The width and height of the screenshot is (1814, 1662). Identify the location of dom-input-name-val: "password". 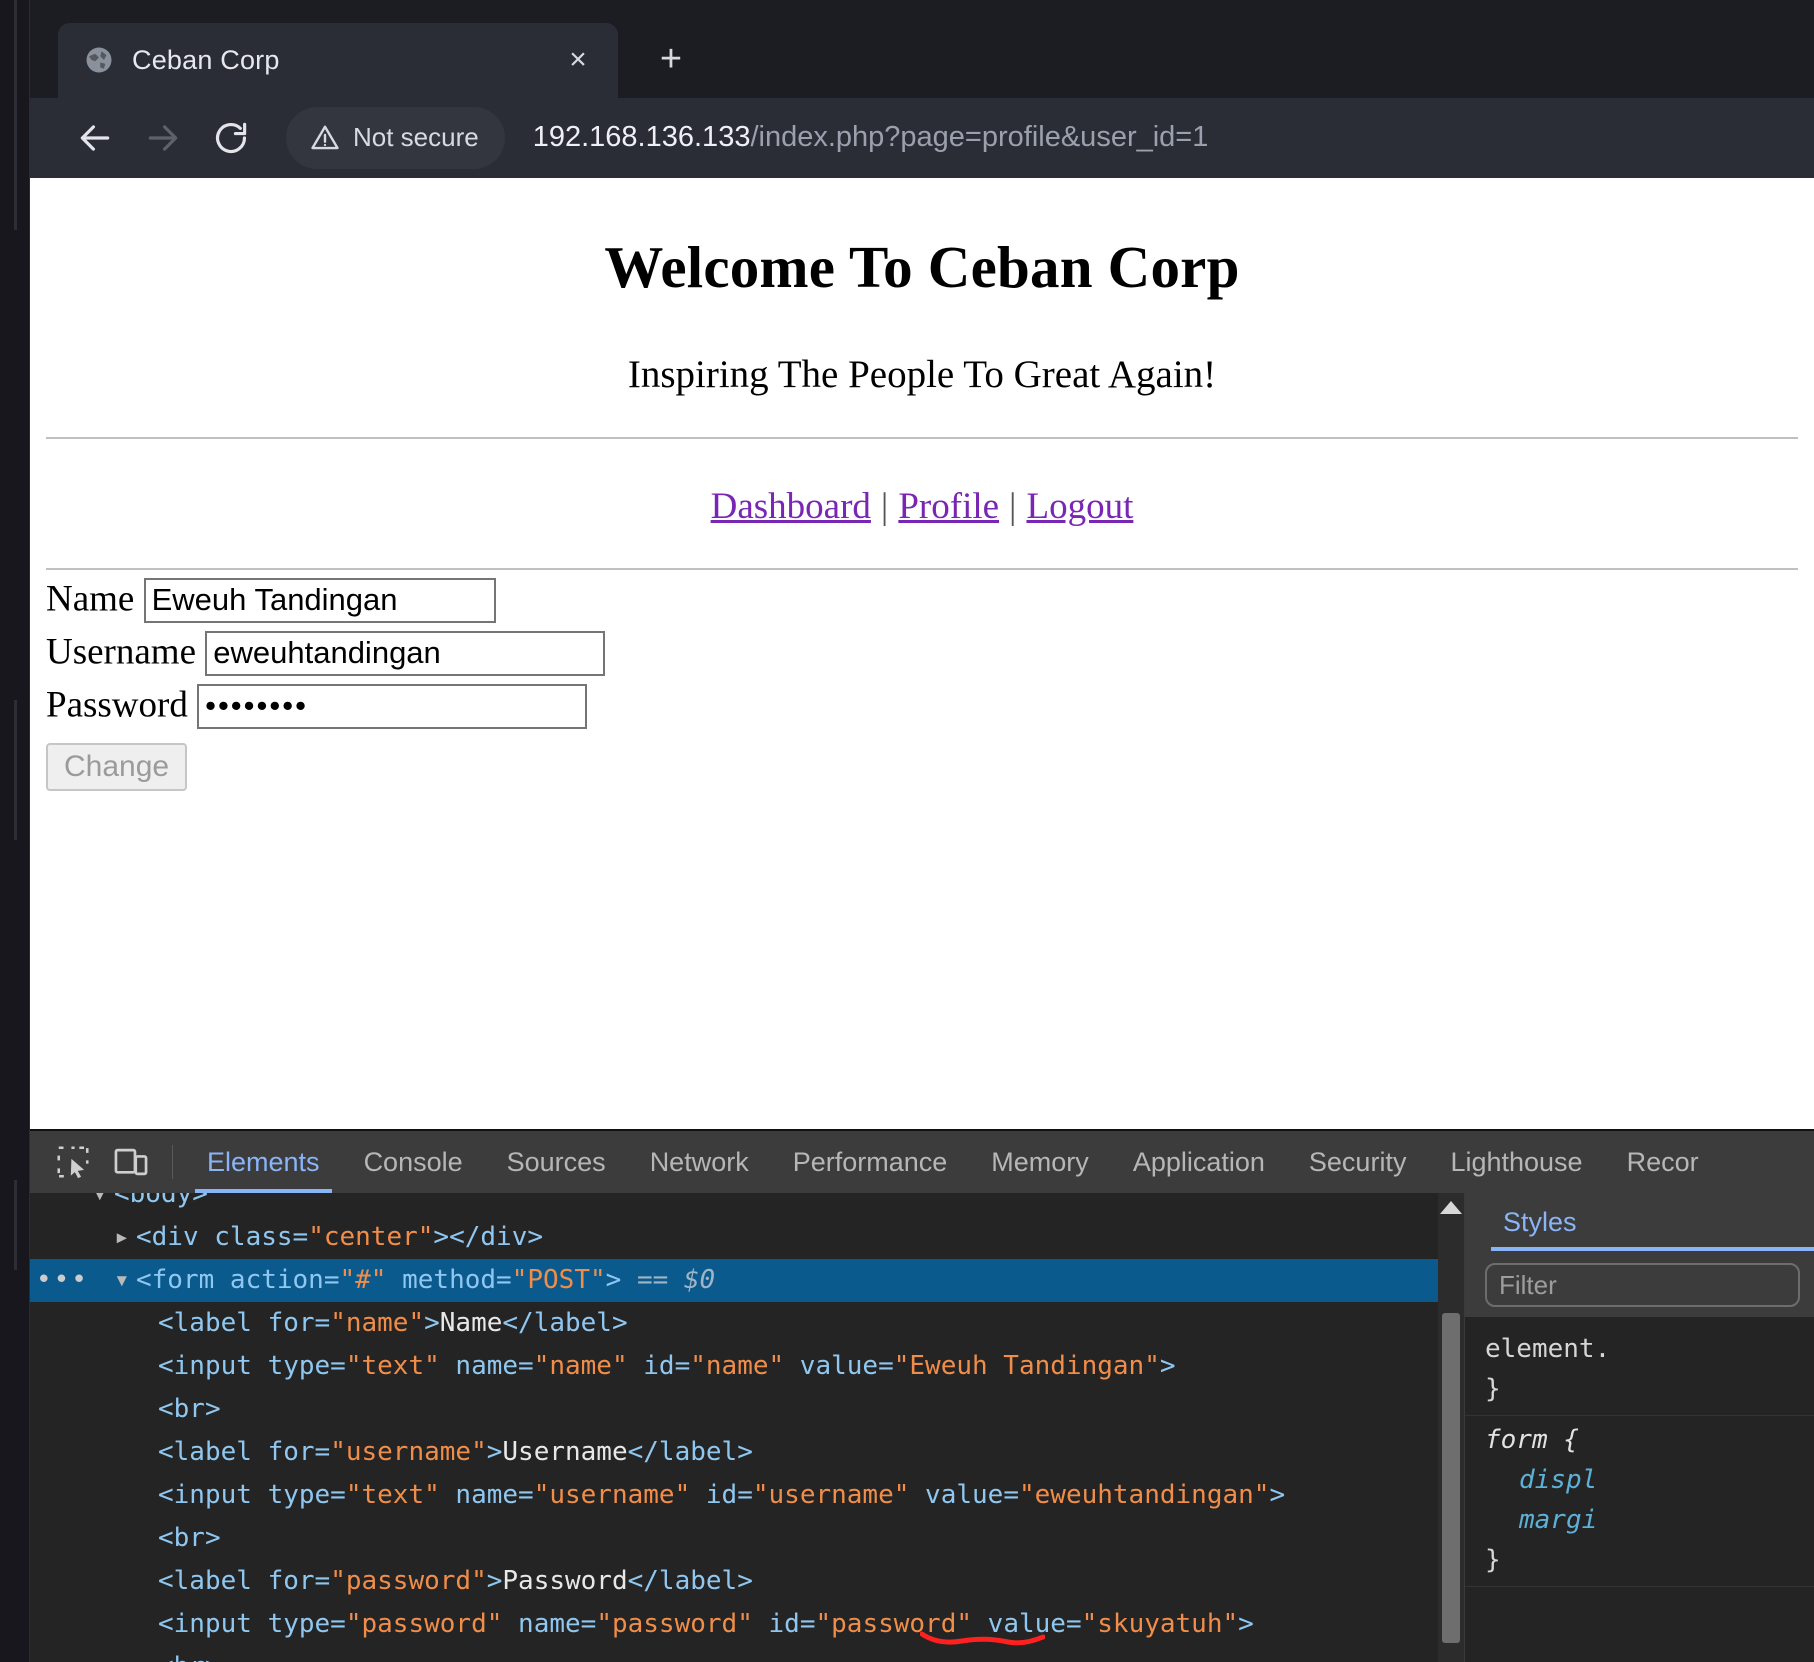
(674, 1624).